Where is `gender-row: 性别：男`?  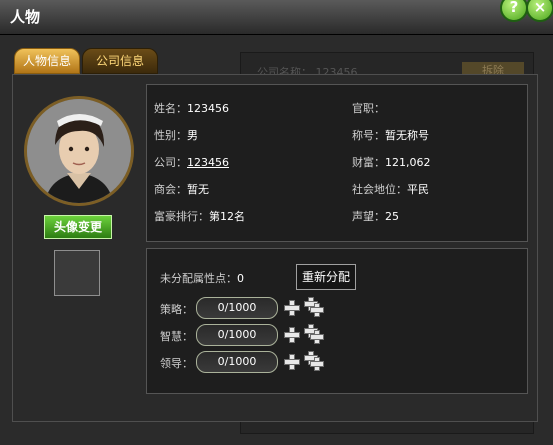 gender-row: 性别：男 is located at coordinates (176, 135).